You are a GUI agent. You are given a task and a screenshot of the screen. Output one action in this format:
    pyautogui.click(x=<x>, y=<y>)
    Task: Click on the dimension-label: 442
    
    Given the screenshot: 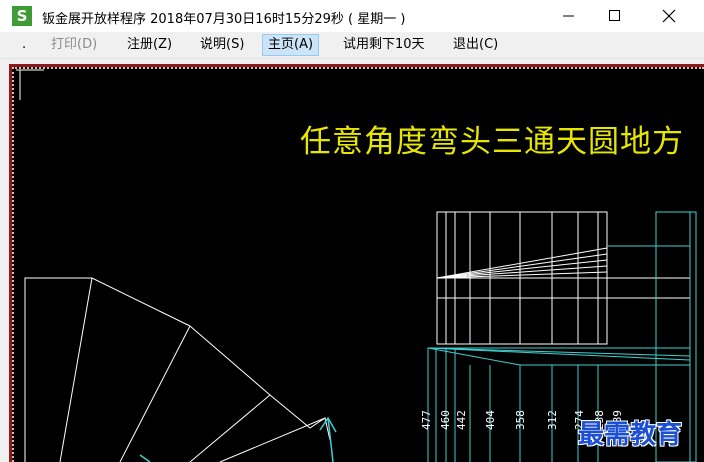 What is the action you would take?
    pyautogui.click(x=461, y=420)
    